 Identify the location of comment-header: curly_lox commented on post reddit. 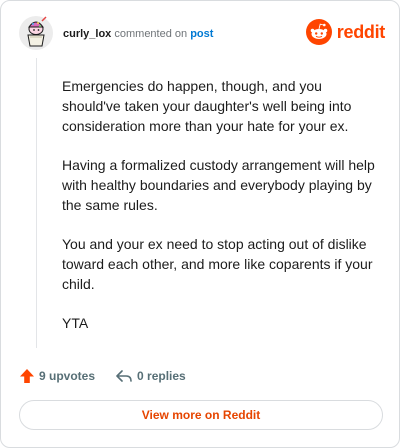
(202, 34).